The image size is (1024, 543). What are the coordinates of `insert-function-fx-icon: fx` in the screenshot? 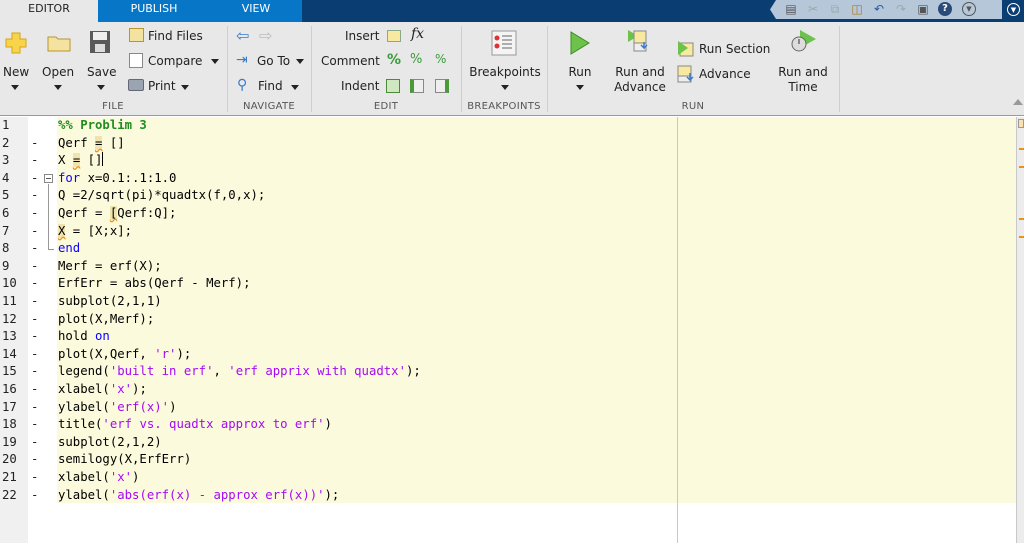 It's located at (417, 34).